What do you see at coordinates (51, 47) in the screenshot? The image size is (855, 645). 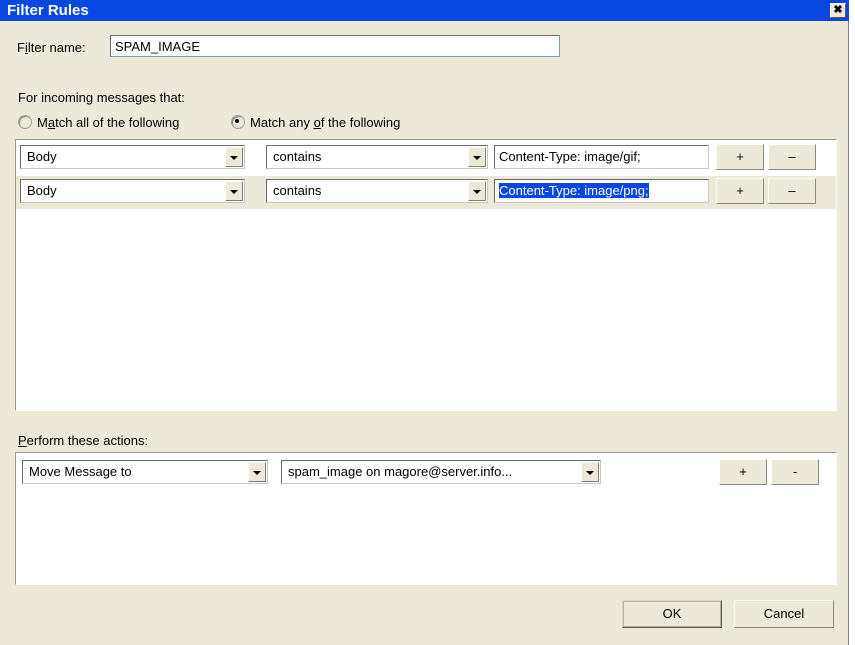 I see `filter-name-label: Filter name:` at bounding box center [51, 47].